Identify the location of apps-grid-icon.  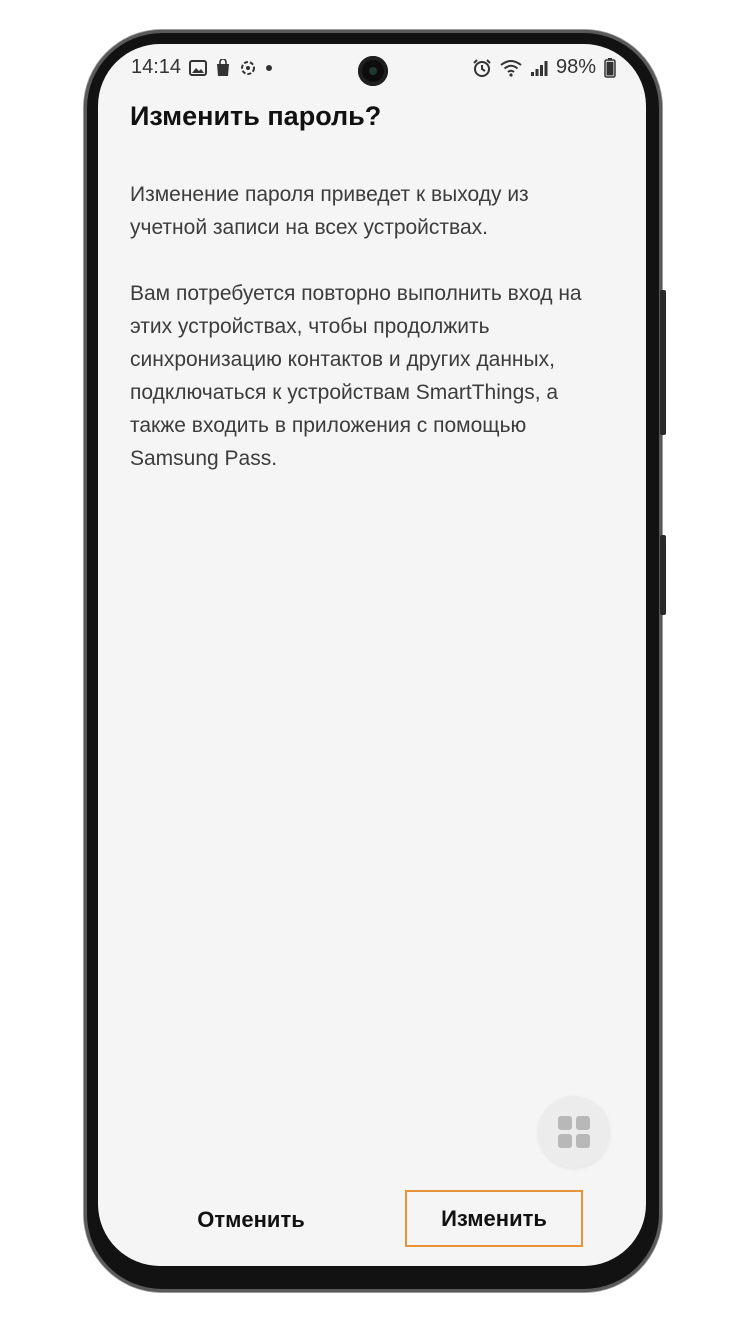
(574, 1132).